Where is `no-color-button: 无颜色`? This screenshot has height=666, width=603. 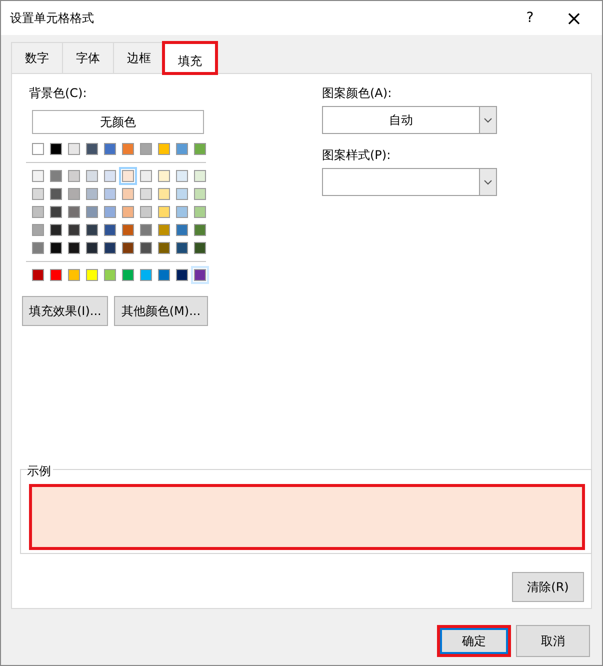
no-color-button: 无颜色 is located at coordinates (118, 122).